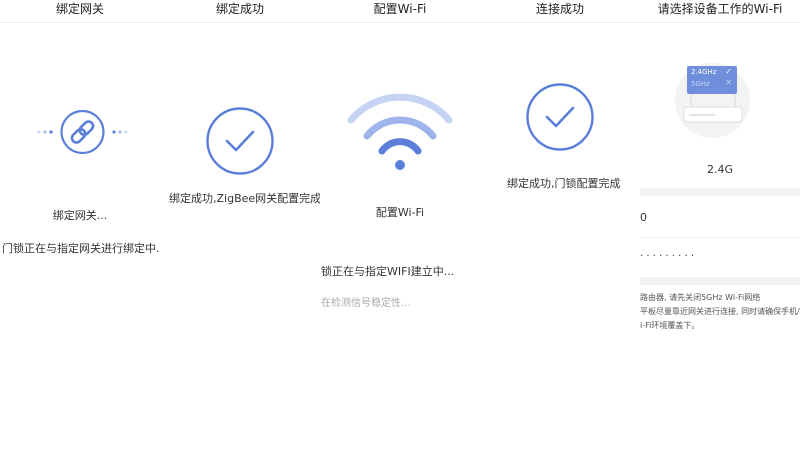 Image resolution: width=800 pixels, height=450 pixels. Describe the element at coordinates (564, 183) in the screenshot. I see `success-message: 绑定成功,门锁配置完成` at that location.